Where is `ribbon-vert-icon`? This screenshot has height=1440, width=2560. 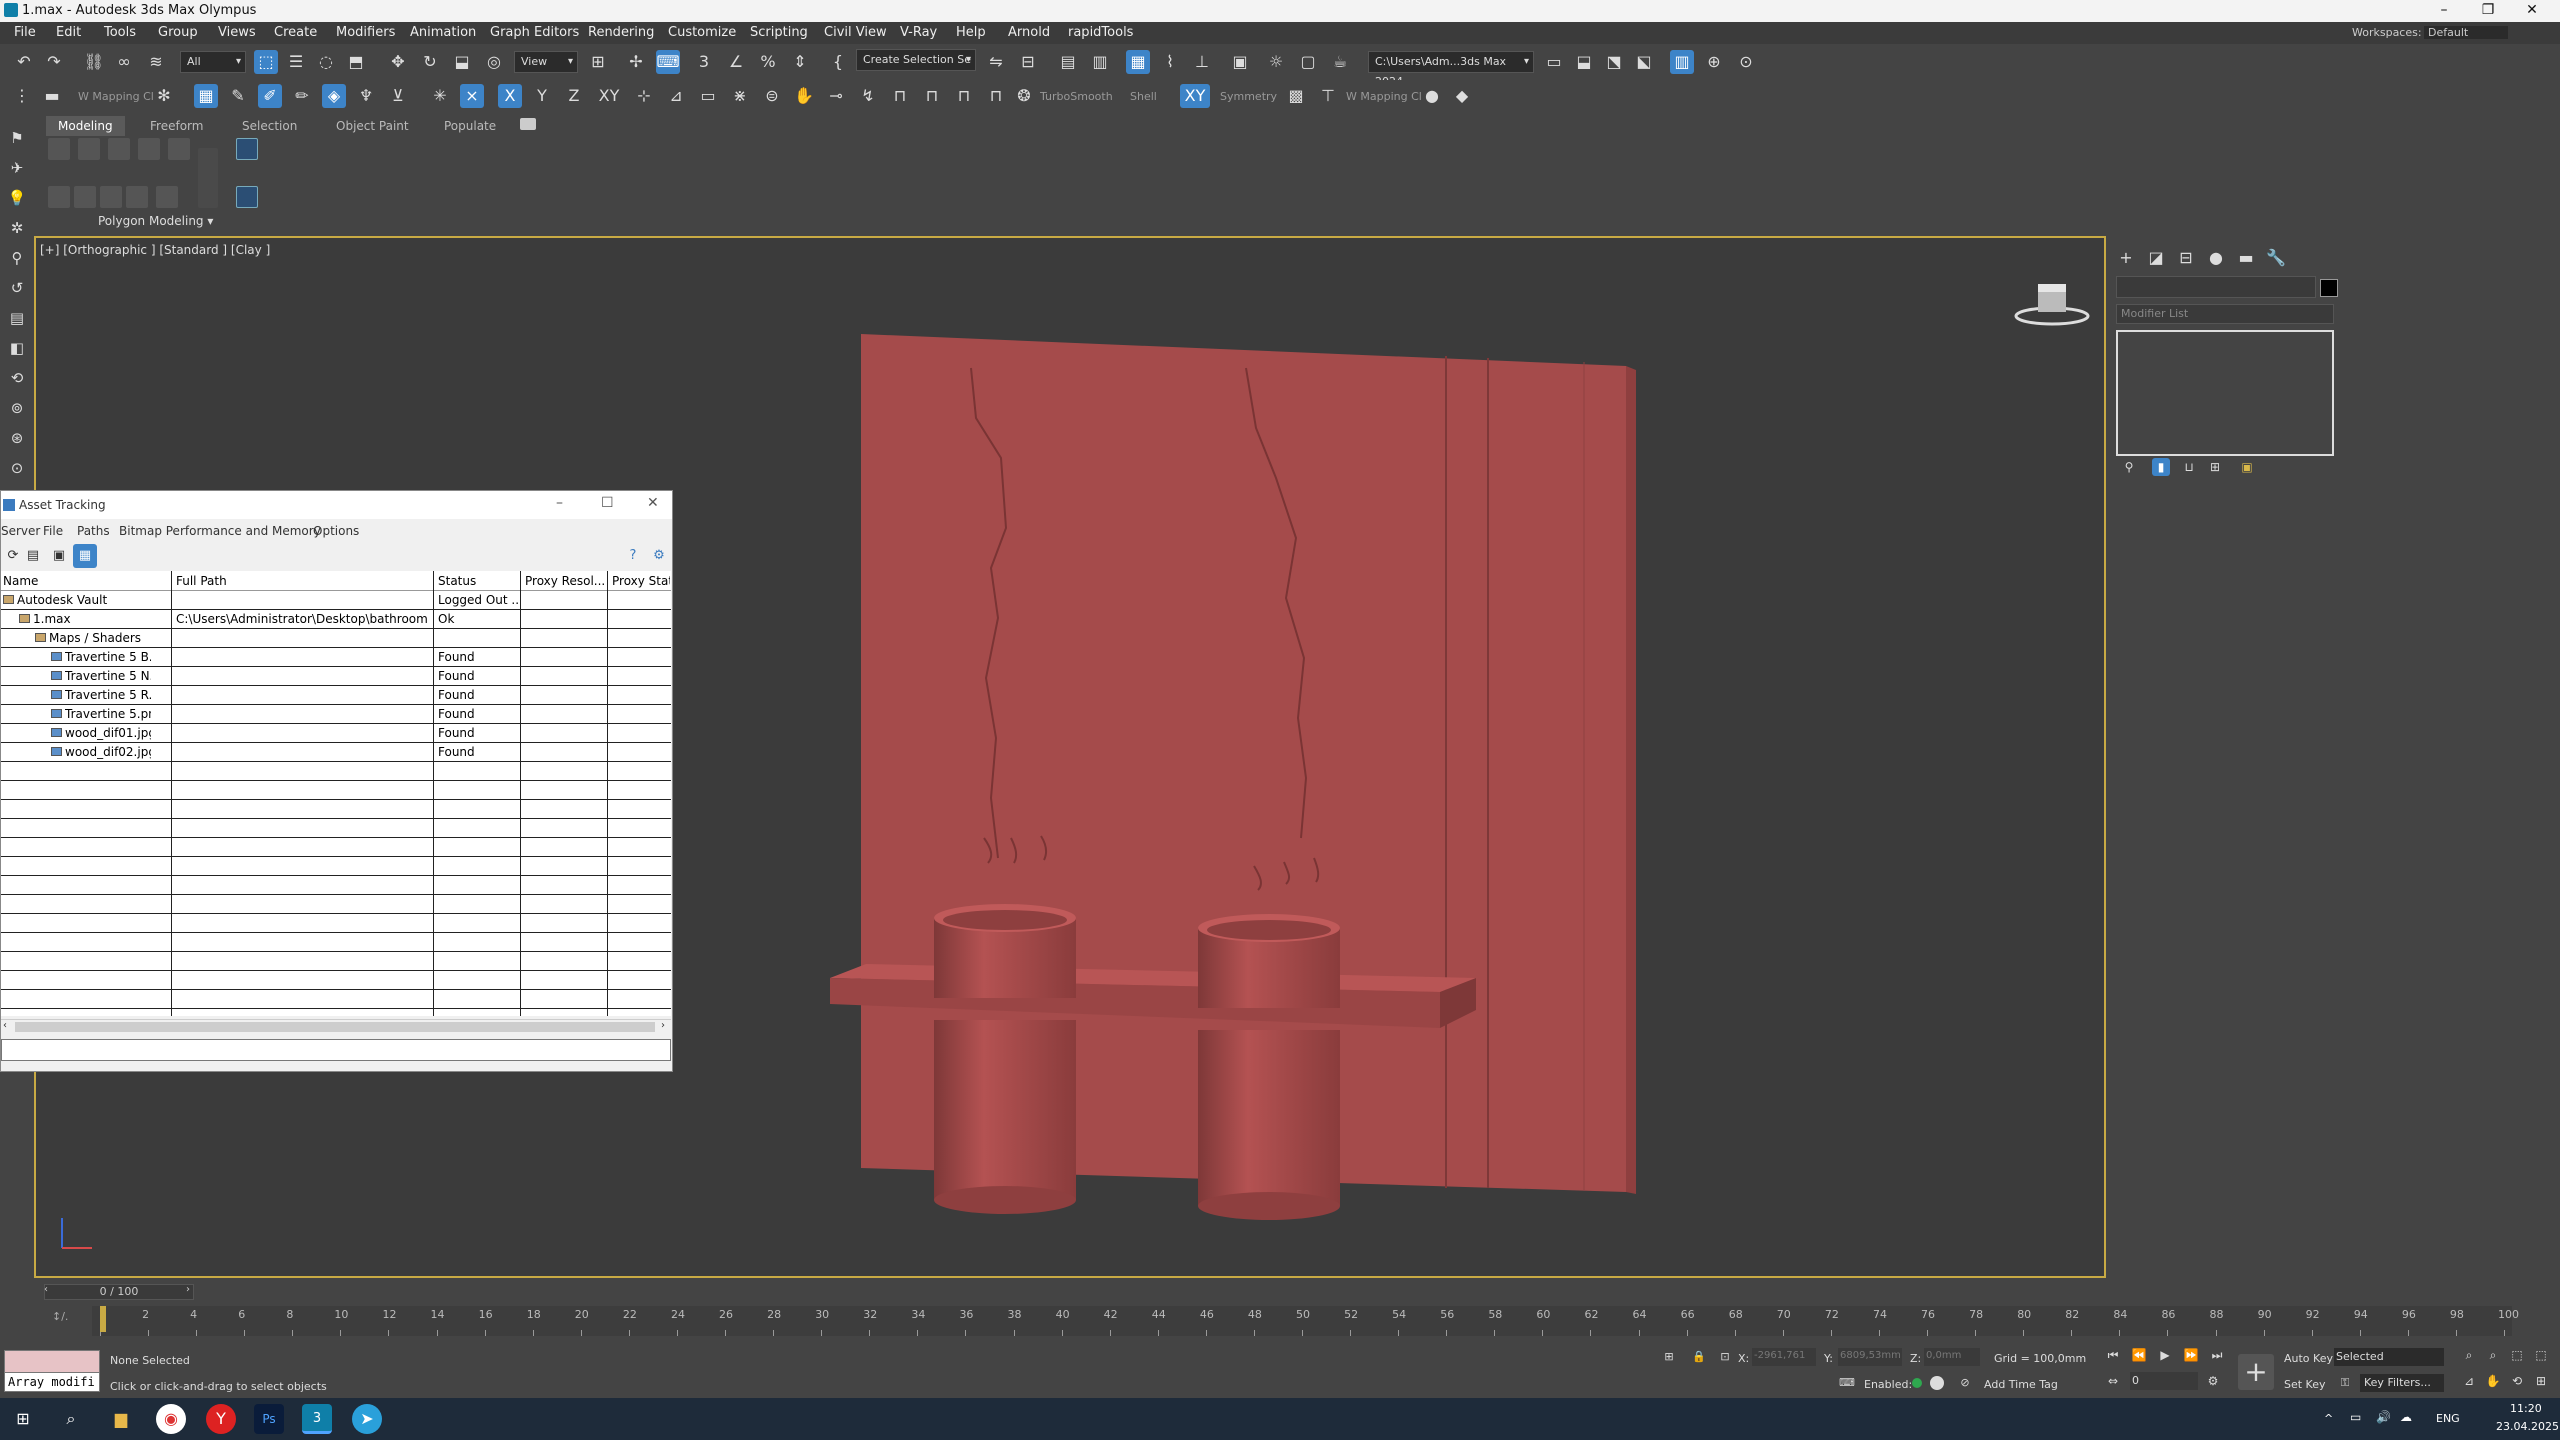
ribbon-vert-icon is located at coordinates (247, 149).